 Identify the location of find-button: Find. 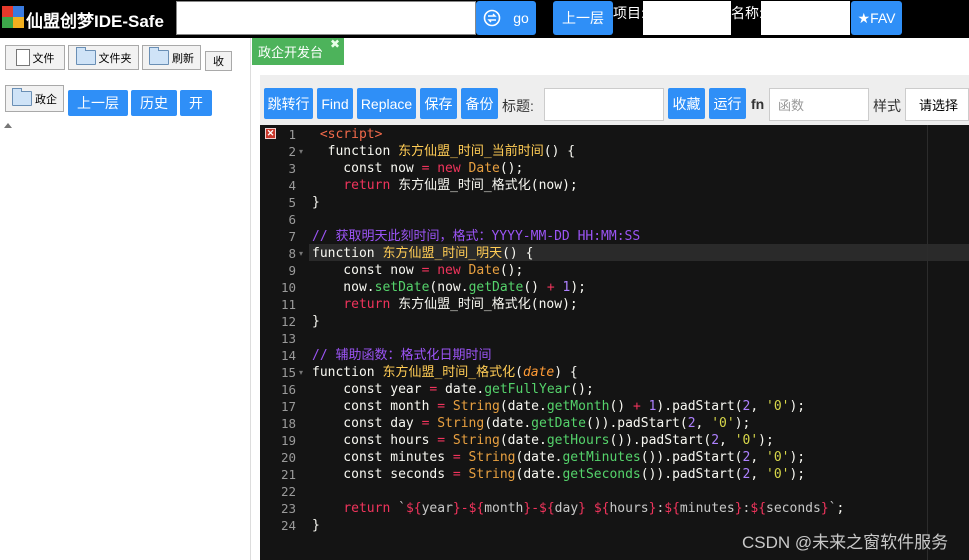
(335, 103).